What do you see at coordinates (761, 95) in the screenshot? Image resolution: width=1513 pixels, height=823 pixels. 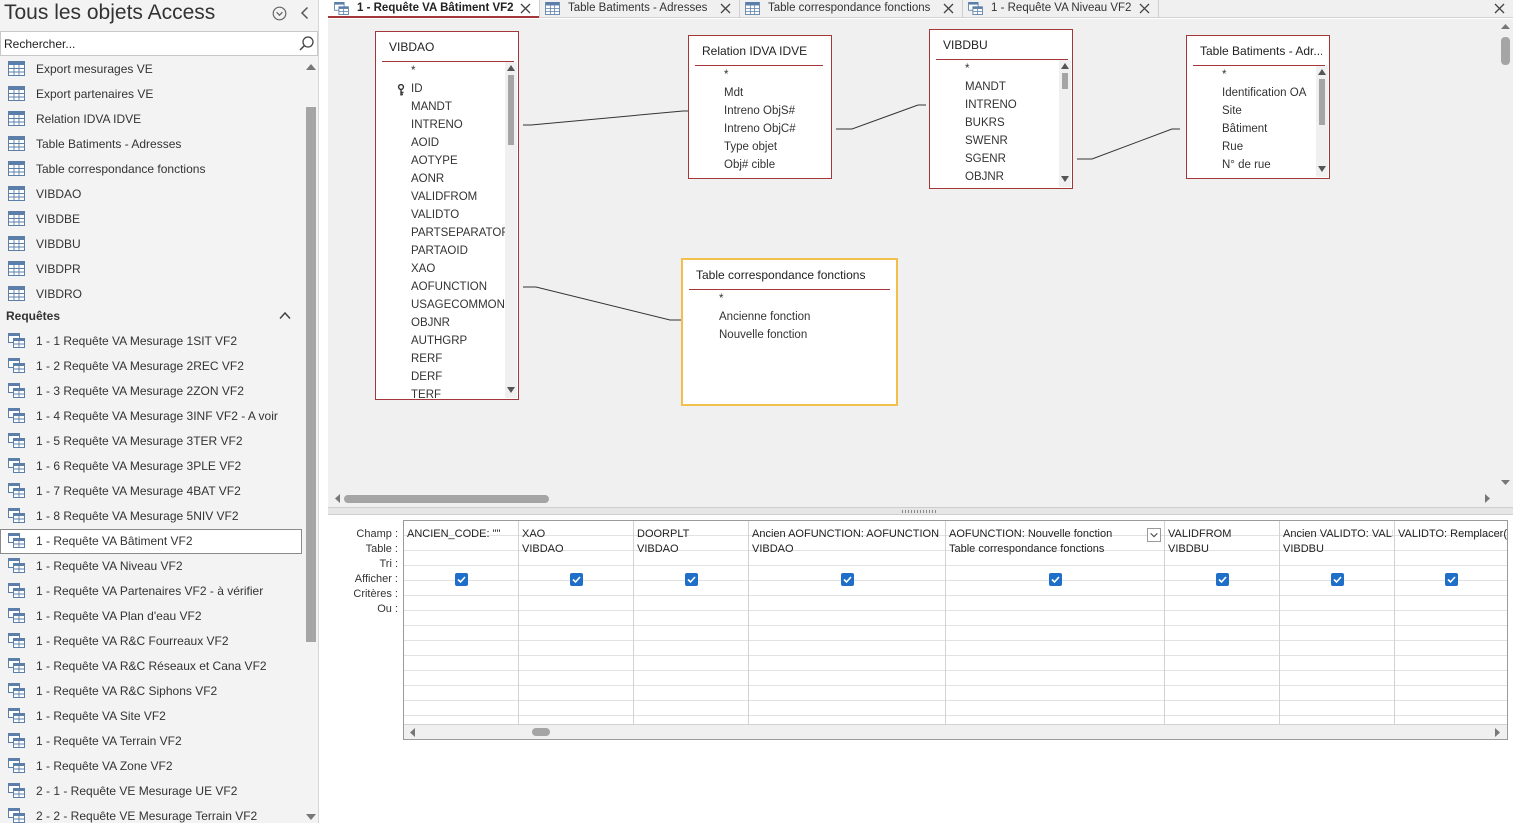 I see `field-item: Mdt` at bounding box center [761, 95].